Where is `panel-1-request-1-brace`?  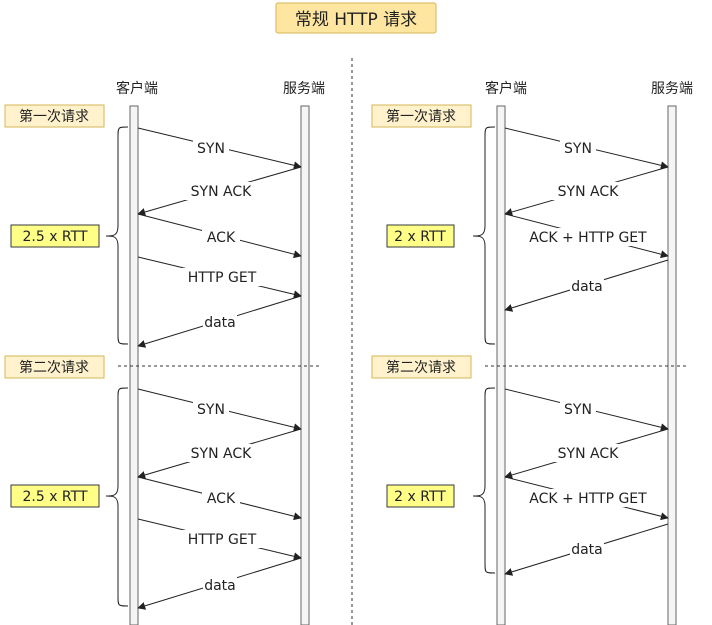
panel-1-request-1-brace is located at coordinates (117, 235).